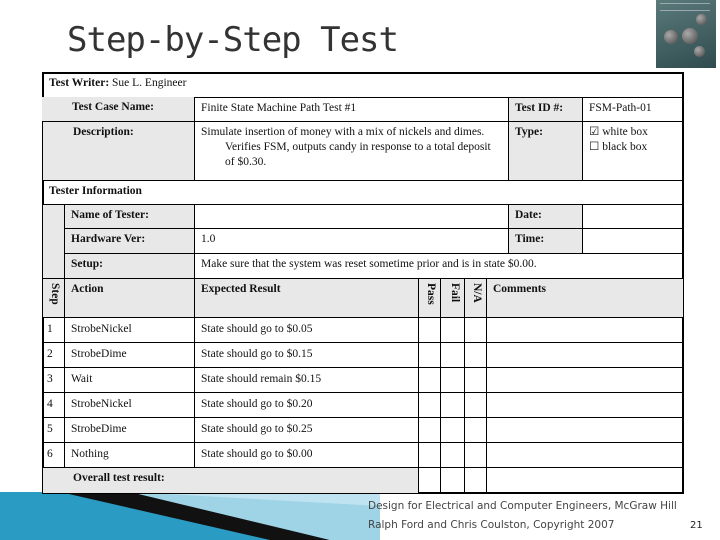 The image size is (720, 540). What do you see at coordinates (79, 83) in the screenshot?
I see `test-writer-label: Test Writer:` at bounding box center [79, 83].